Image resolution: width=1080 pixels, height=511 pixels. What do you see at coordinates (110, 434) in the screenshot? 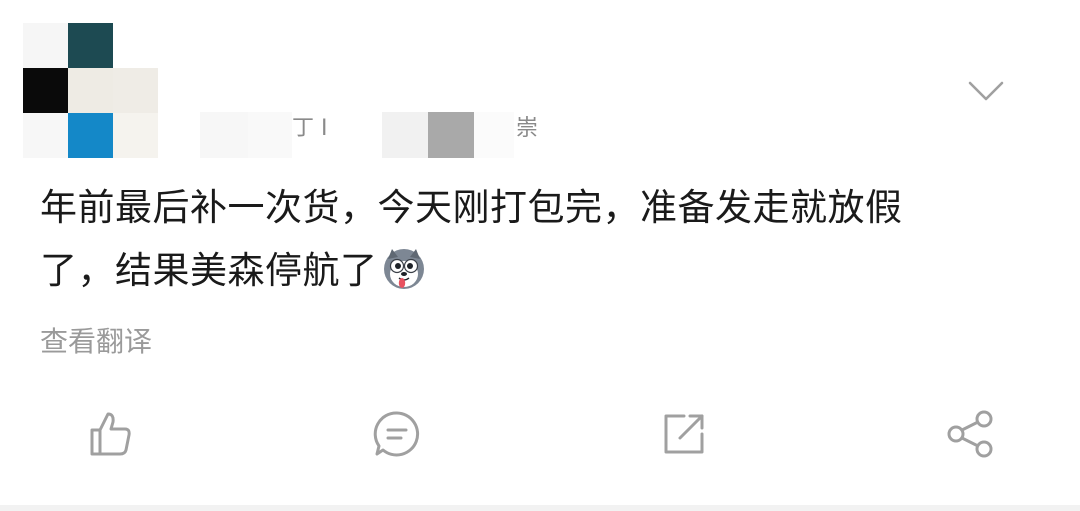
I see `thumbs-up-icon` at bounding box center [110, 434].